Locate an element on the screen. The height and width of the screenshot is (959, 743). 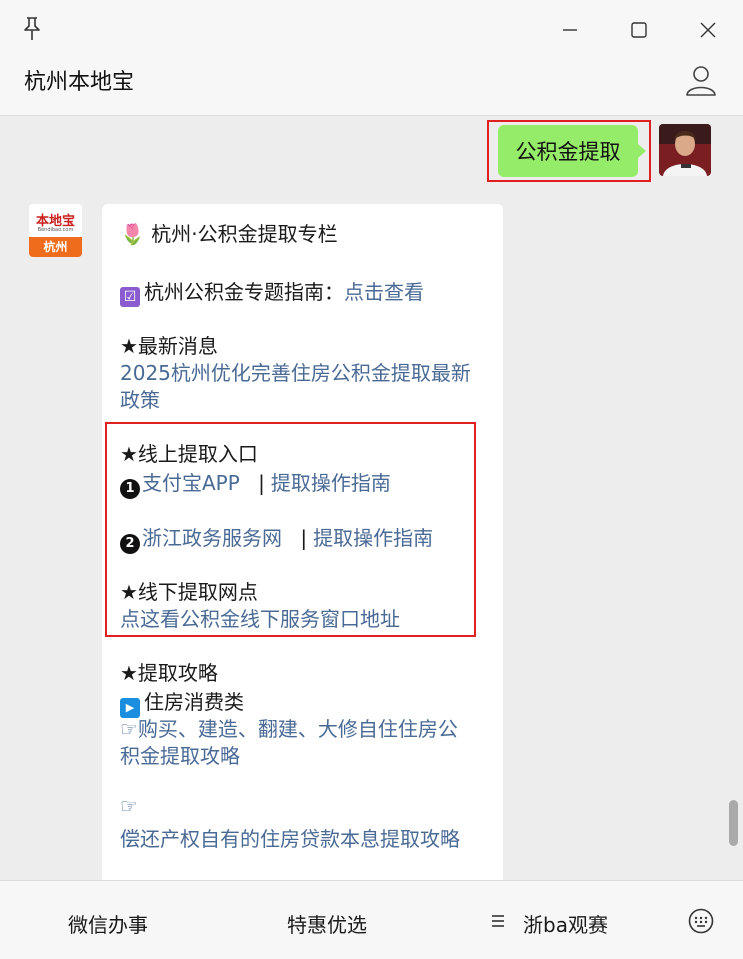
card-title: 🌷 杭州·公积金提取专栏 is located at coordinates (229, 232).